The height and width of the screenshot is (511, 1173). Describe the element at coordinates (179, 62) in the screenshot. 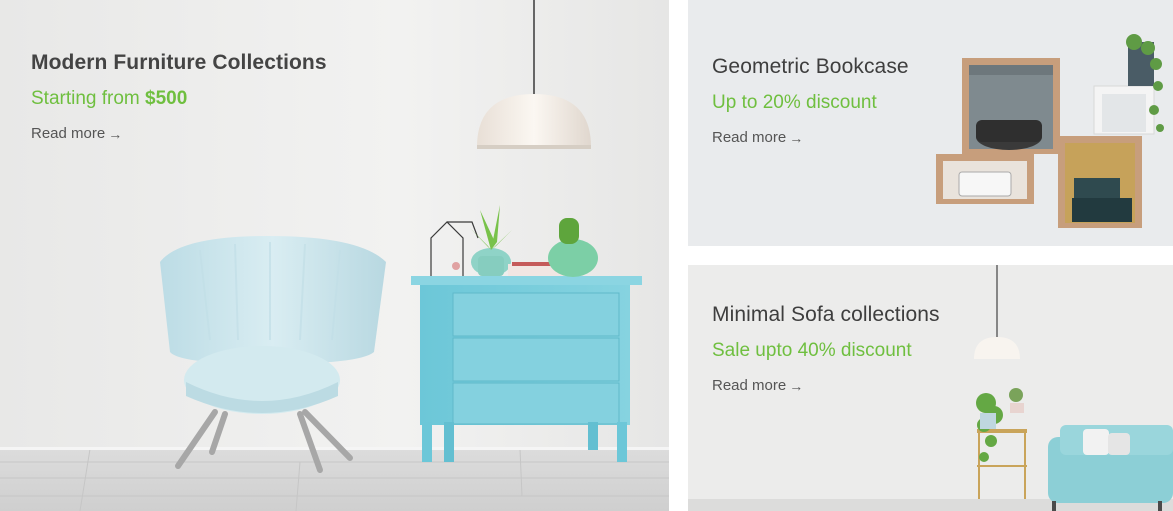

I see `banner-title: Modern Furniture Collections` at that location.